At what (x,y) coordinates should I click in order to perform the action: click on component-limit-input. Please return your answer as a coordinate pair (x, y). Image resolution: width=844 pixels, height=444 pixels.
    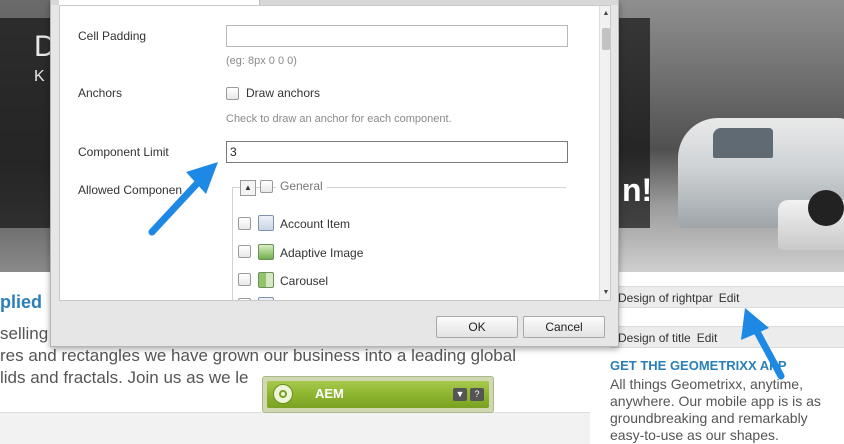
    Looking at the image, I should click on (397, 152).